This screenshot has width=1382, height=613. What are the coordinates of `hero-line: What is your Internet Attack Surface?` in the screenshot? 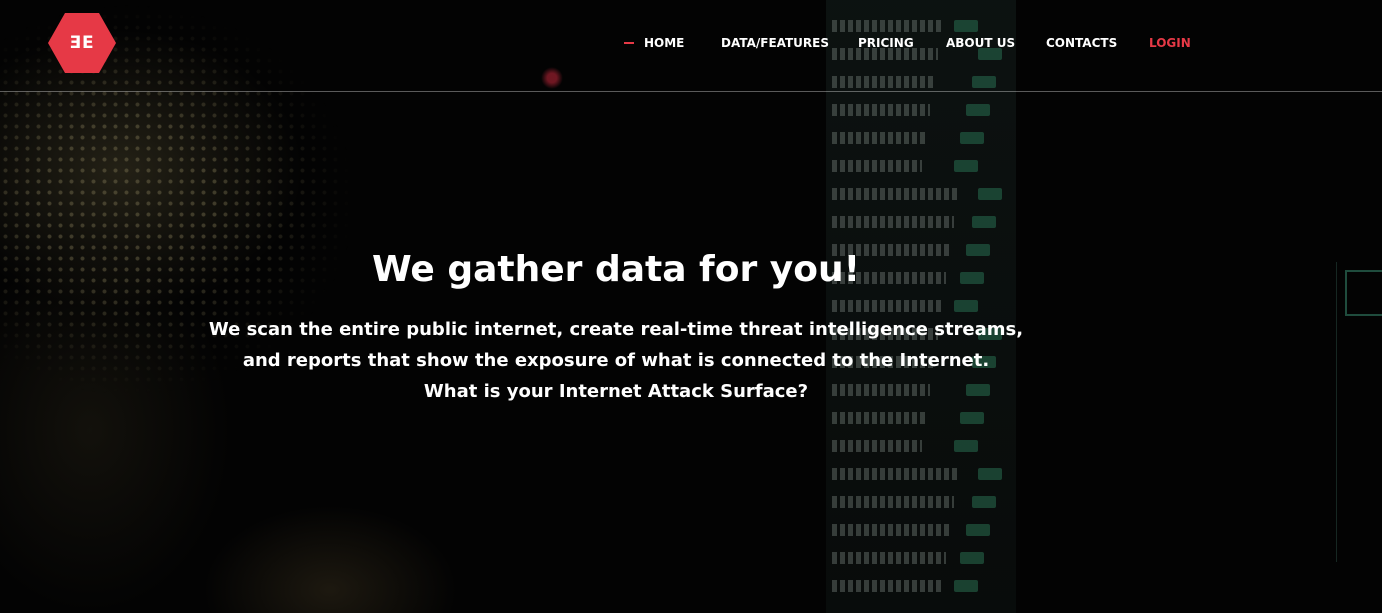 It's located at (616, 391).